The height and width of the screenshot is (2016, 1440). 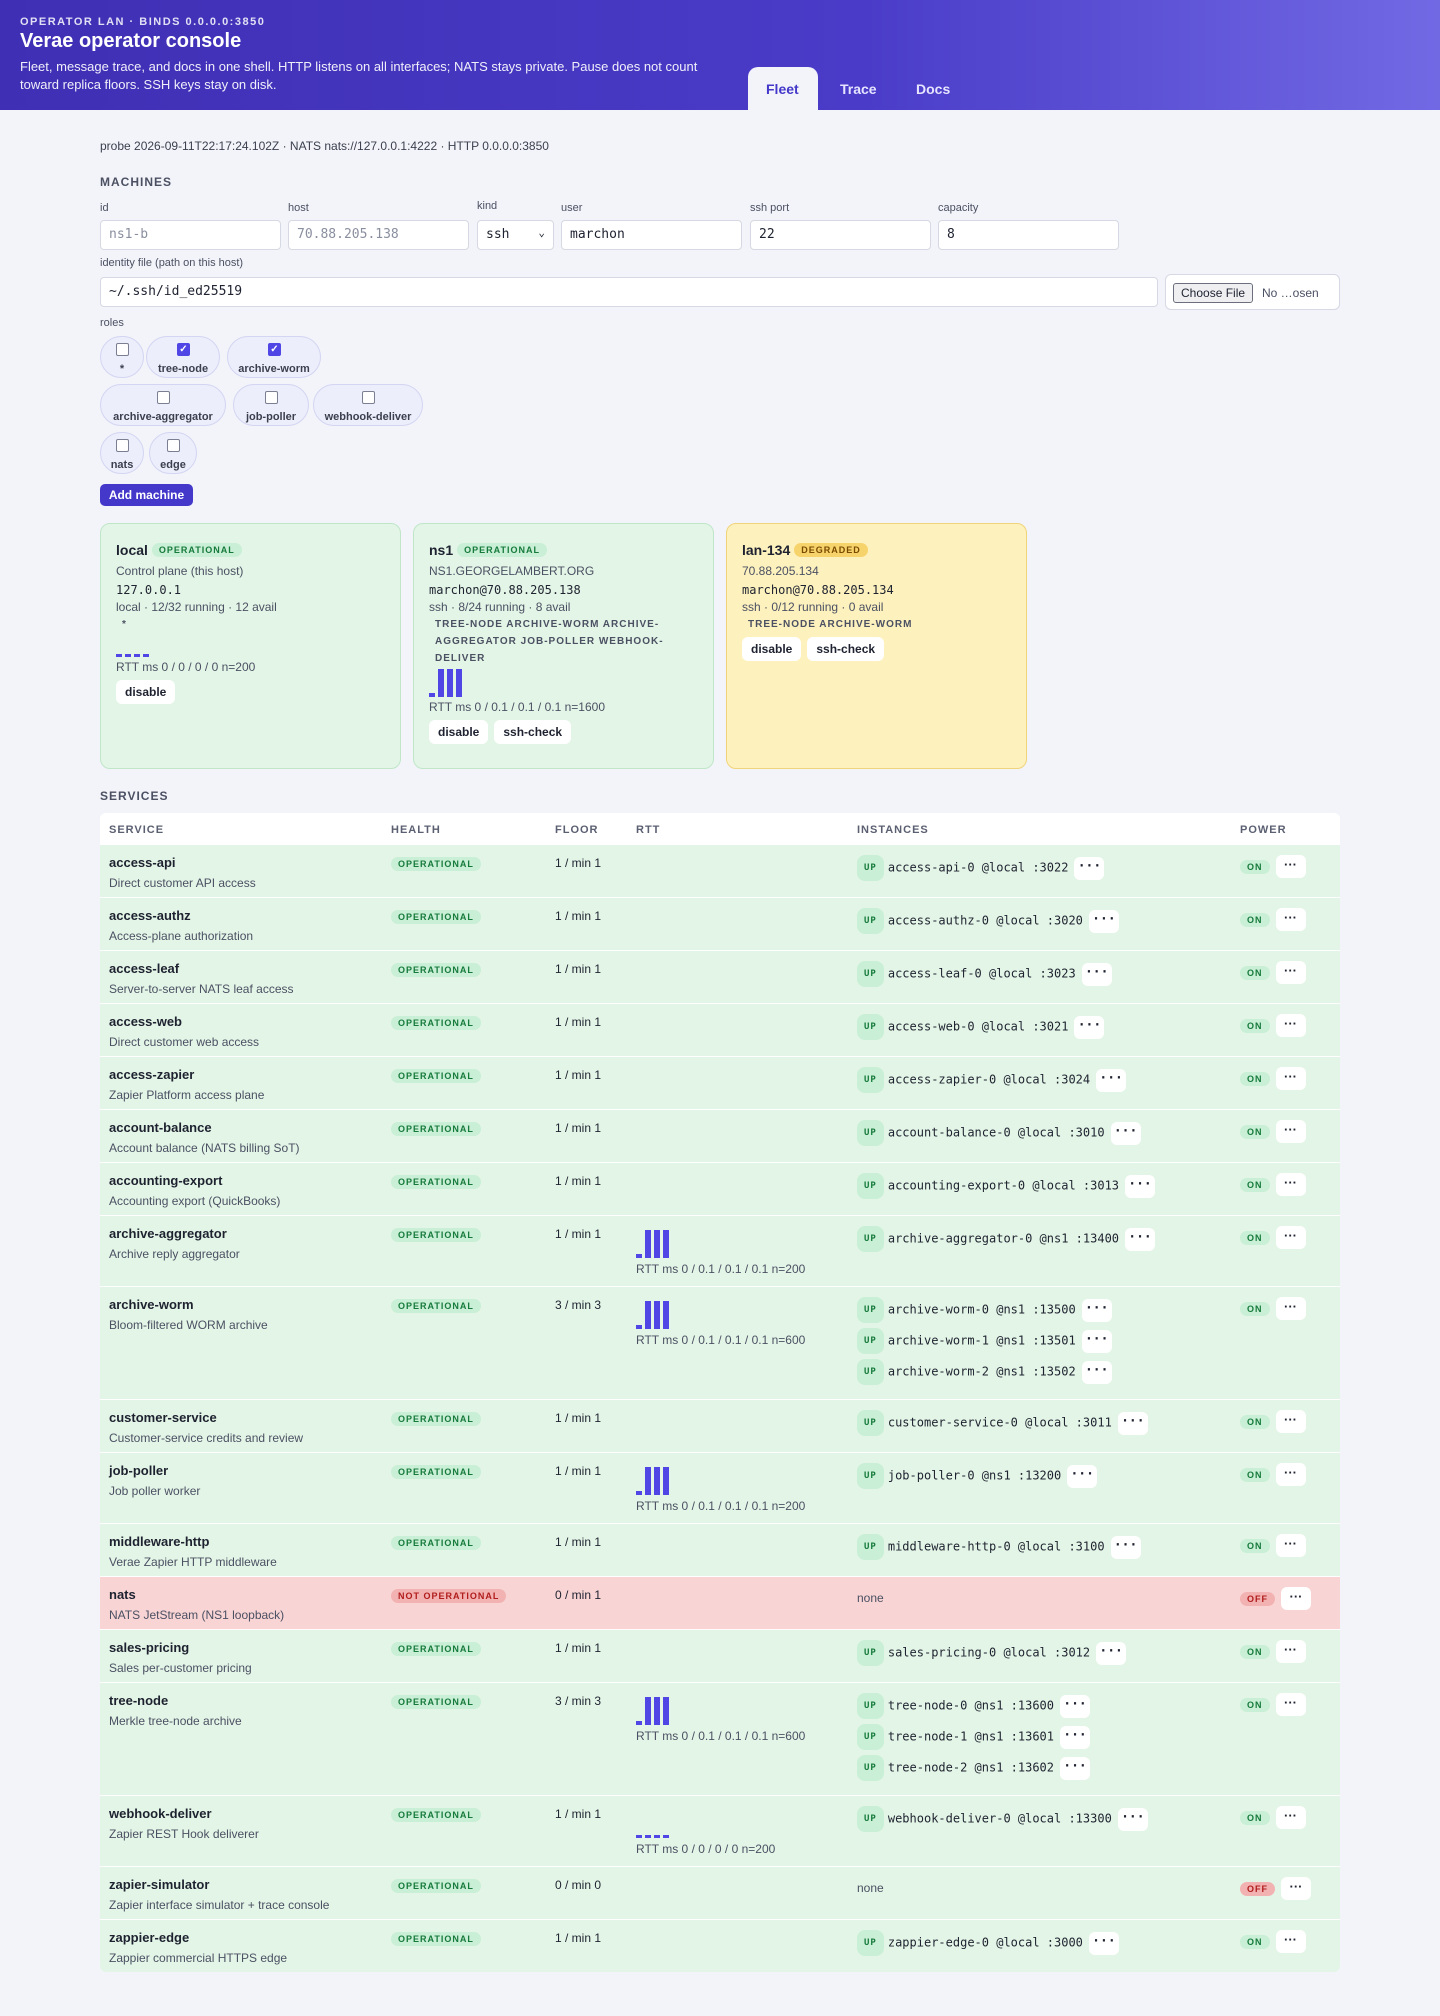 I want to click on instances-cell: UP job-poller-0 @ns1 :13200 ···, so click(x=977, y=1478).